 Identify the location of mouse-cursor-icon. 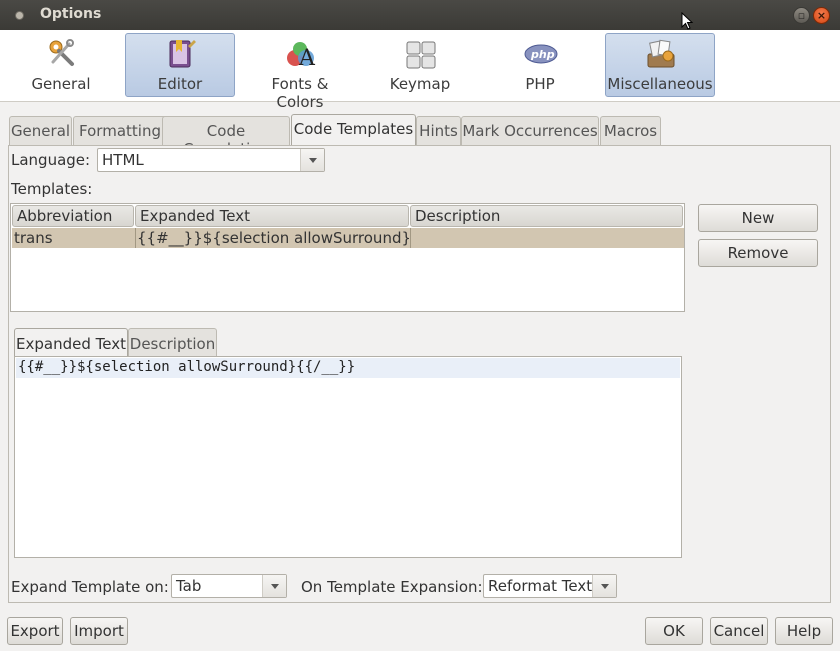
(687, 21).